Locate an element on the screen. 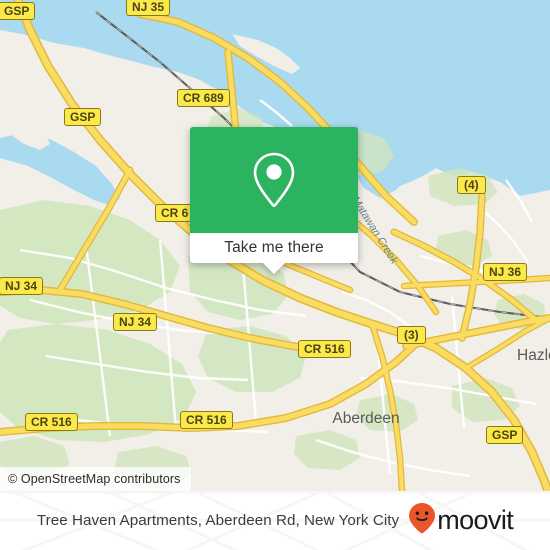  road-shield-nj36: NJ 36 is located at coordinates (505, 272).